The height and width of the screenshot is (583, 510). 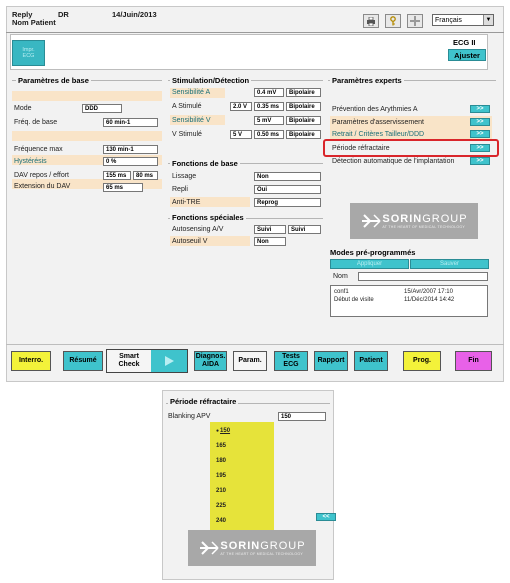 What do you see at coordinates (269, 134) in the screenshot?
I see `v-stim-width: 0.50 ms` at bounding box center [269, 134].